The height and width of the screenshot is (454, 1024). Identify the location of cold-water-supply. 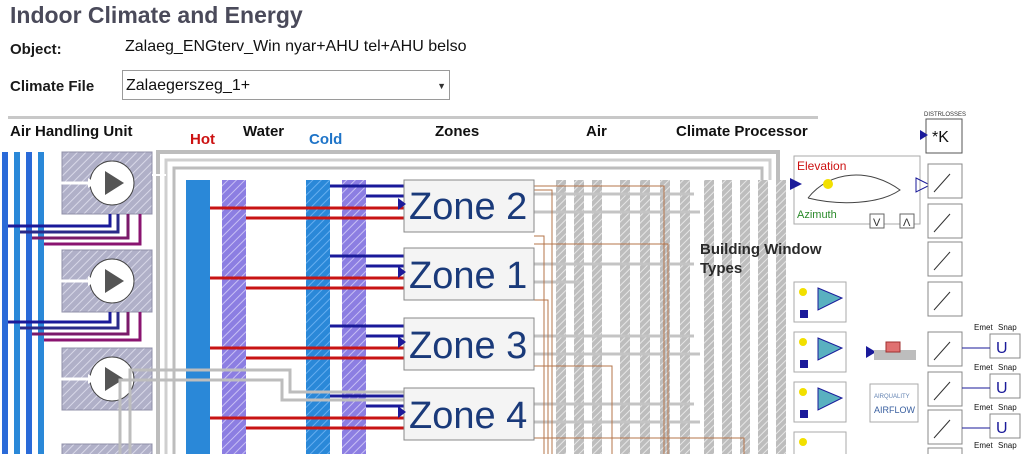
(318, 317).